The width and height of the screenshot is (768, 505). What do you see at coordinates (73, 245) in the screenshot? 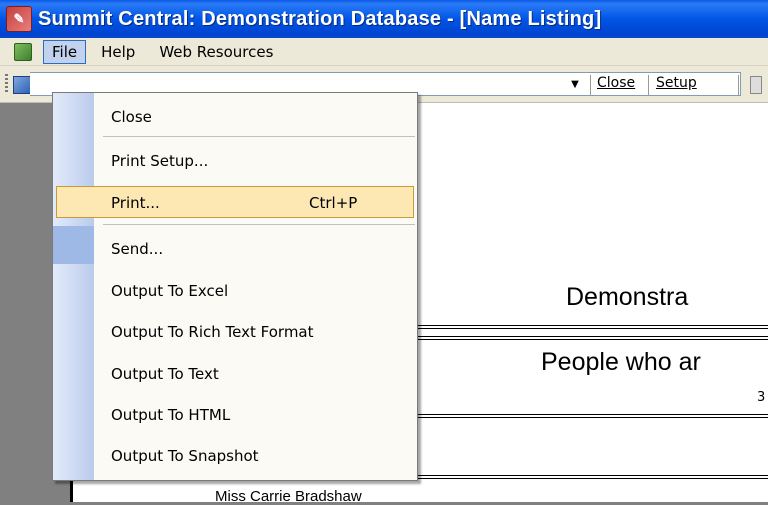
I see `menu-icon-strip-highlight` at bounding box center [73, 245].